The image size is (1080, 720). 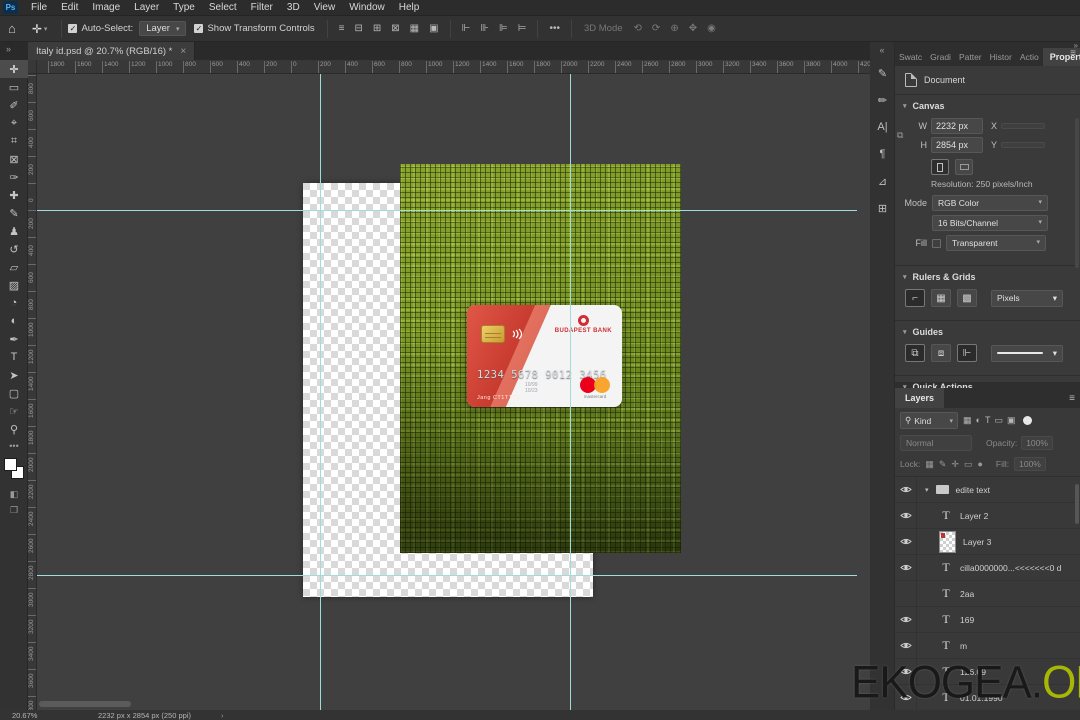 What do you see at coordinates (69, 7) in the screenshot?
I see `menu-edit: Edit` at bounding box center [69, 7].